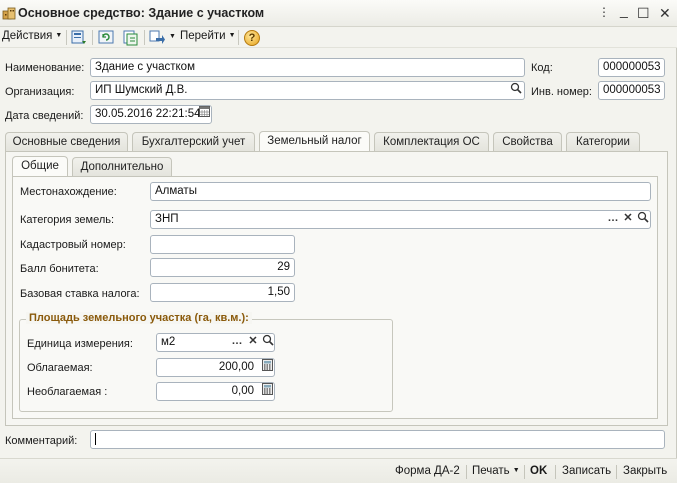 The width and height of the screenshot is (677, 483). What do you see at coordinates (307, 90) in the screenshot?
I see `organization-field: ИП Шумский Д.В.` at bounding box center [307, 90].